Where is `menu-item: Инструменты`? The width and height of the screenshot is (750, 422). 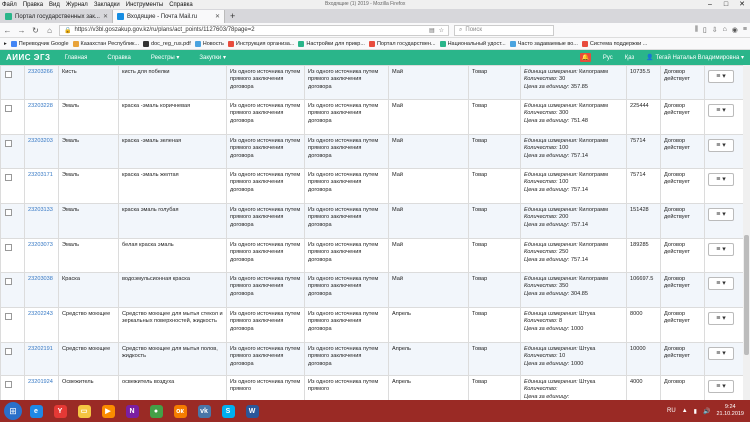 menu-item: Инструменты is located at coordinates (144, 5).